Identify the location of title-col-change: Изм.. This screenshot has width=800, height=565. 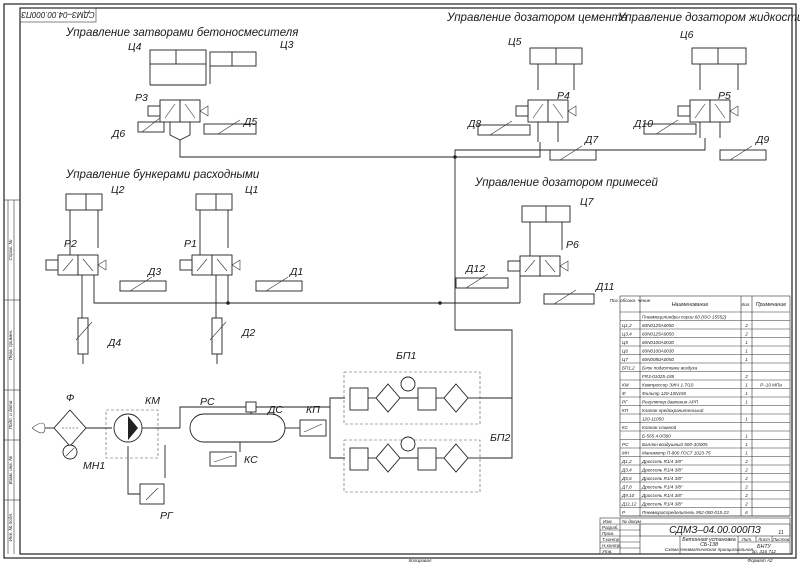
(608, 521).